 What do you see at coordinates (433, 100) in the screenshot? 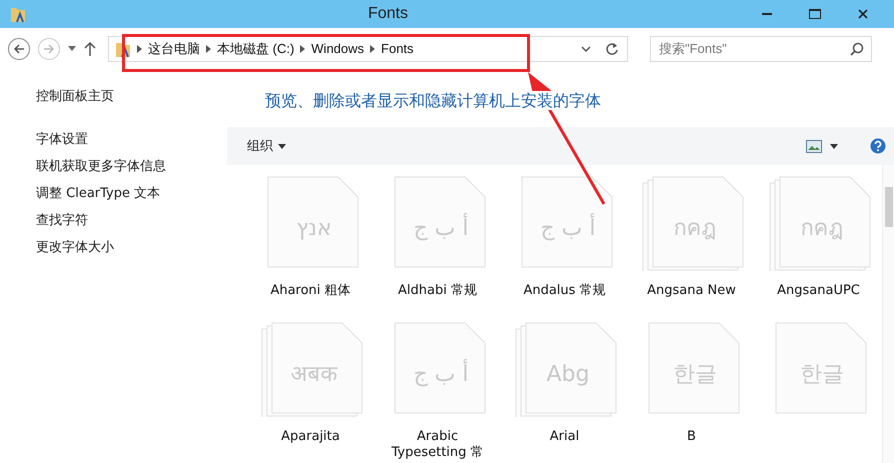
I see `page-heading: 预览、删除或者显示和隐藏计算机上安装的字体` at bounding box center [433, 100].